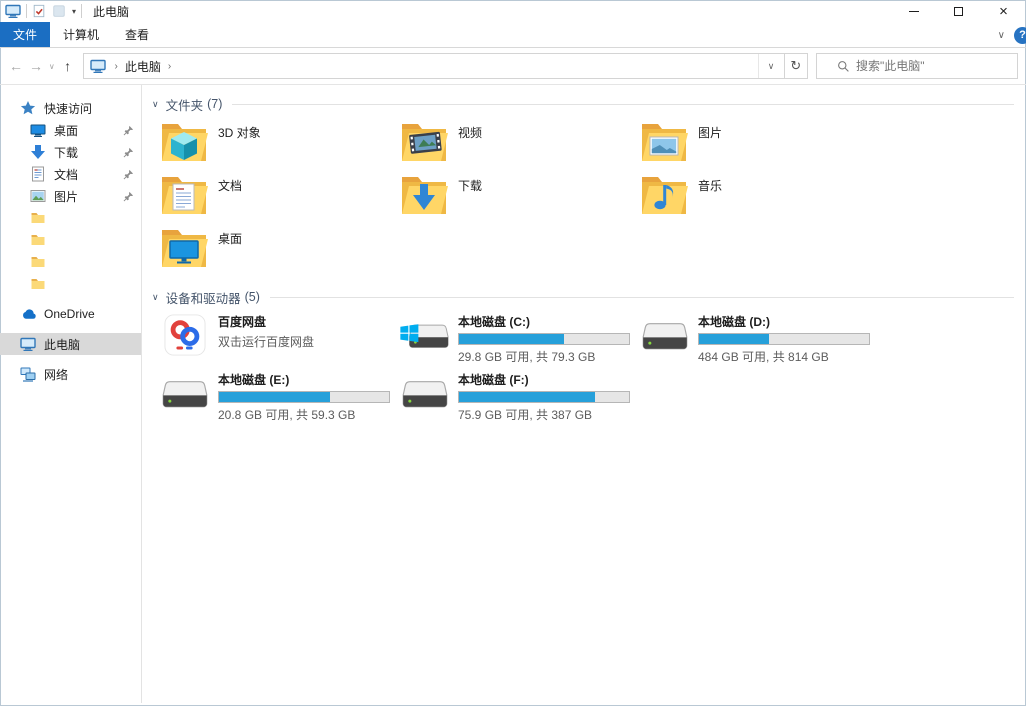 Image resolution: width=1026 pixels, height=706 pixels. I want to click on drive-tile: 本地磁盘 (C:) 29.8 GB 可用, 共 79.3 GB, so click(520, 341).